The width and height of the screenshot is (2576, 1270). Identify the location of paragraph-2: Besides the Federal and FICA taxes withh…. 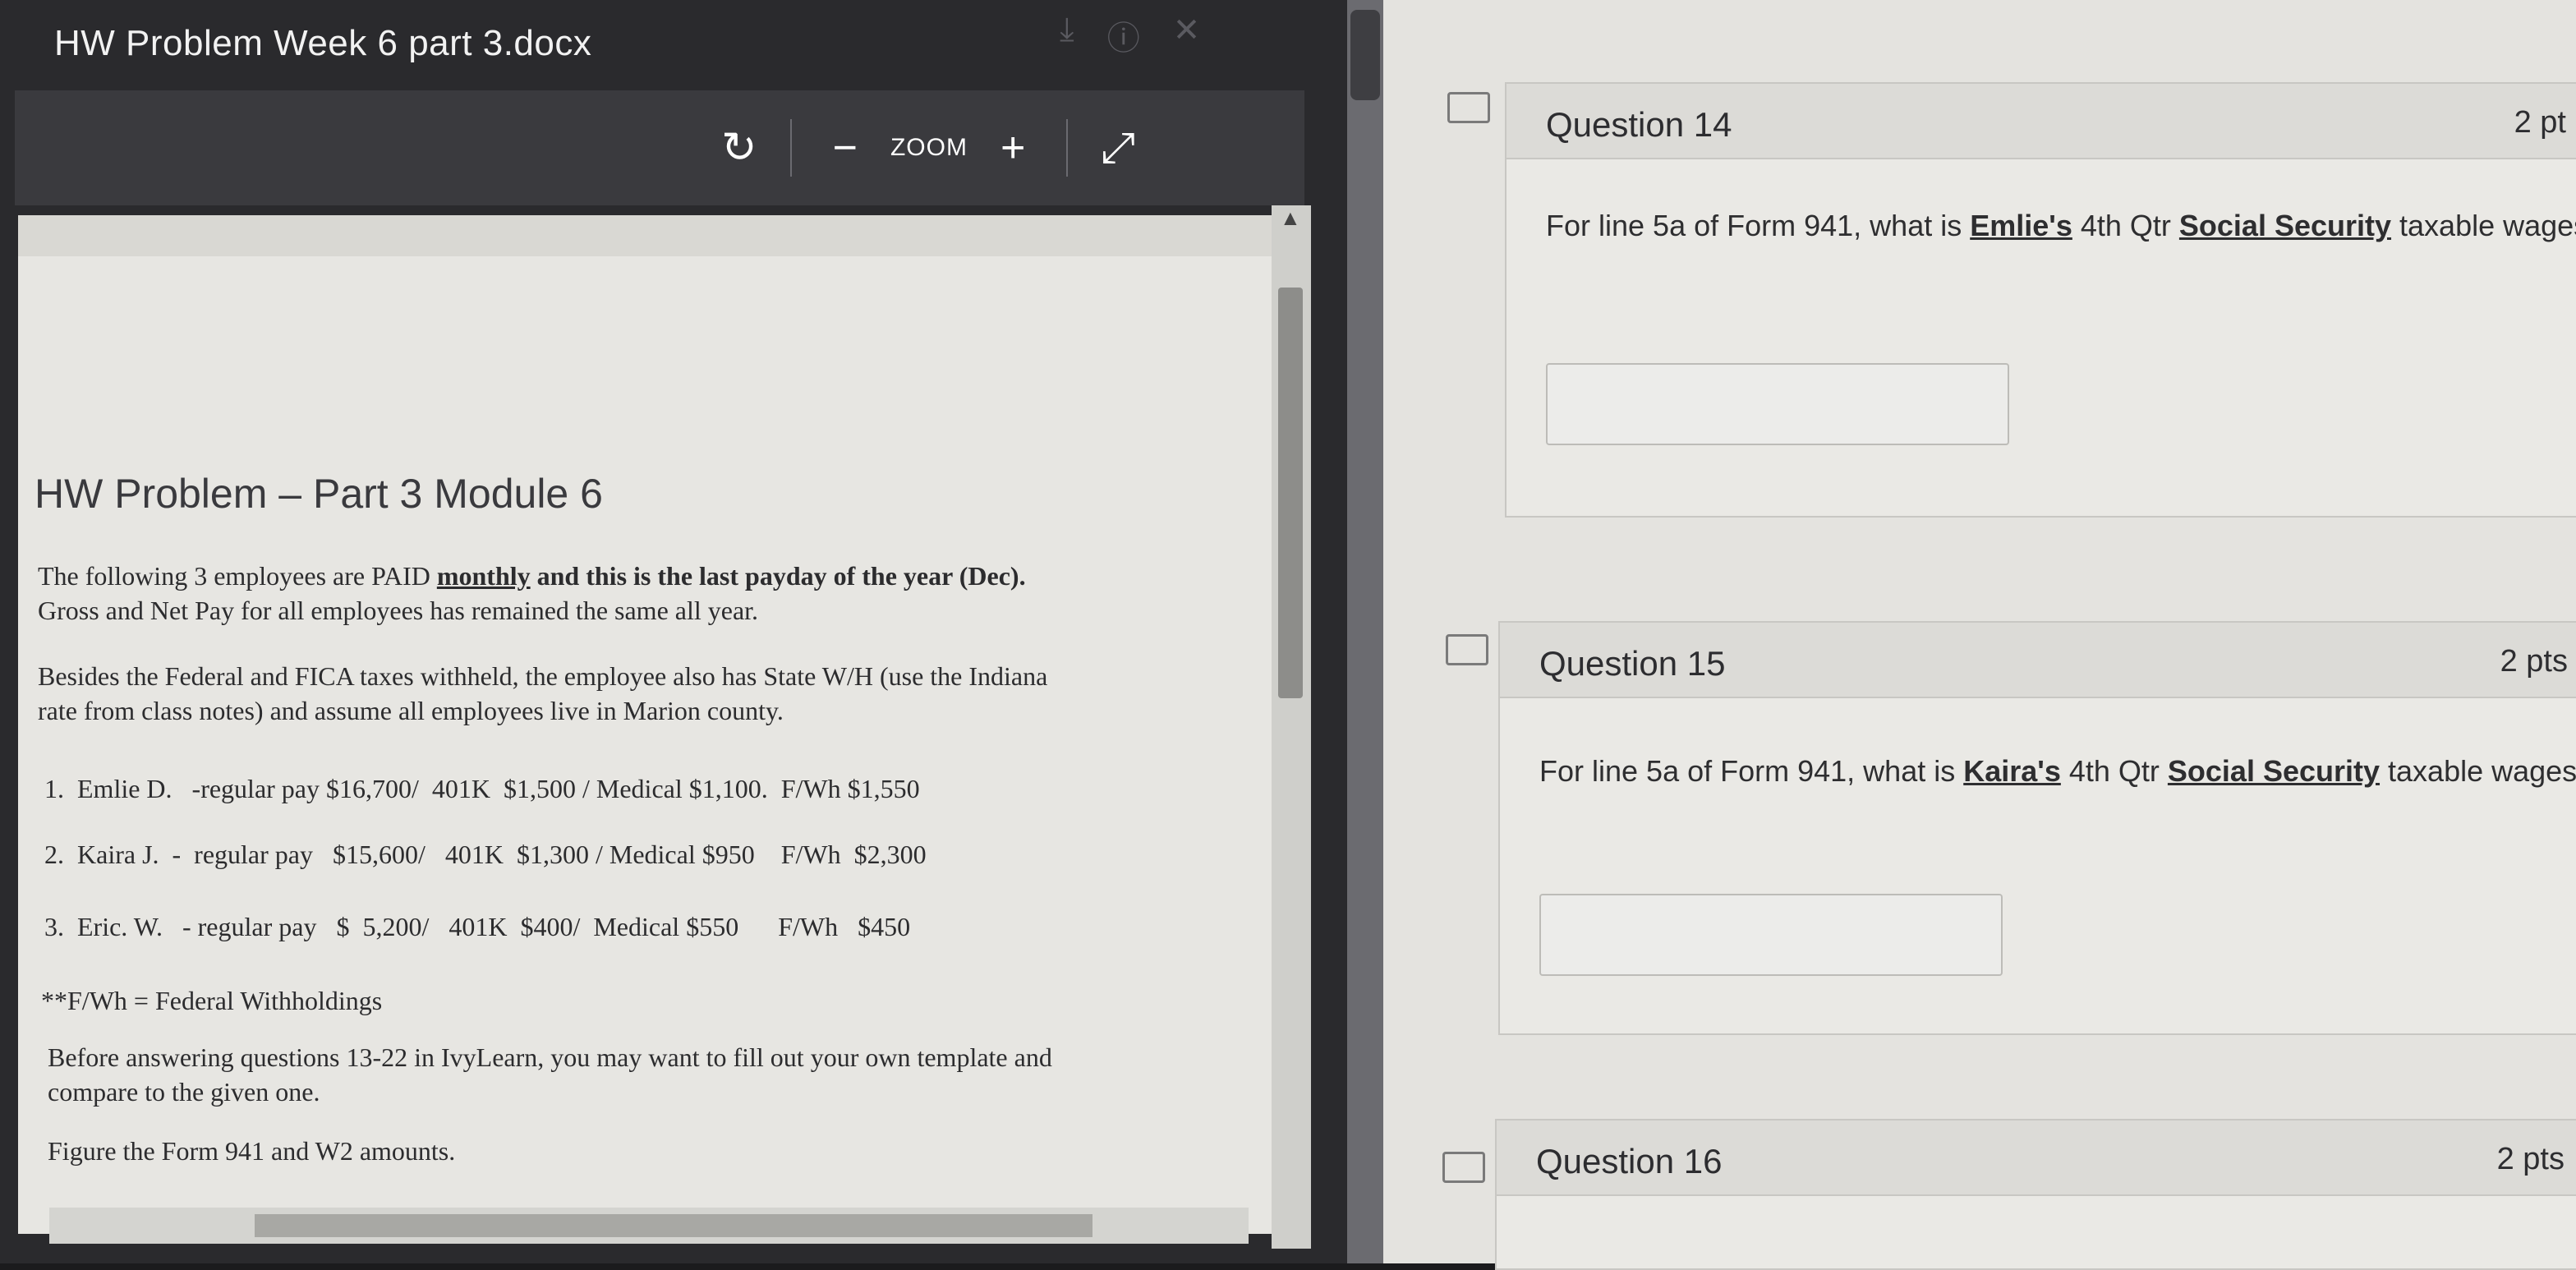
(543, 693).